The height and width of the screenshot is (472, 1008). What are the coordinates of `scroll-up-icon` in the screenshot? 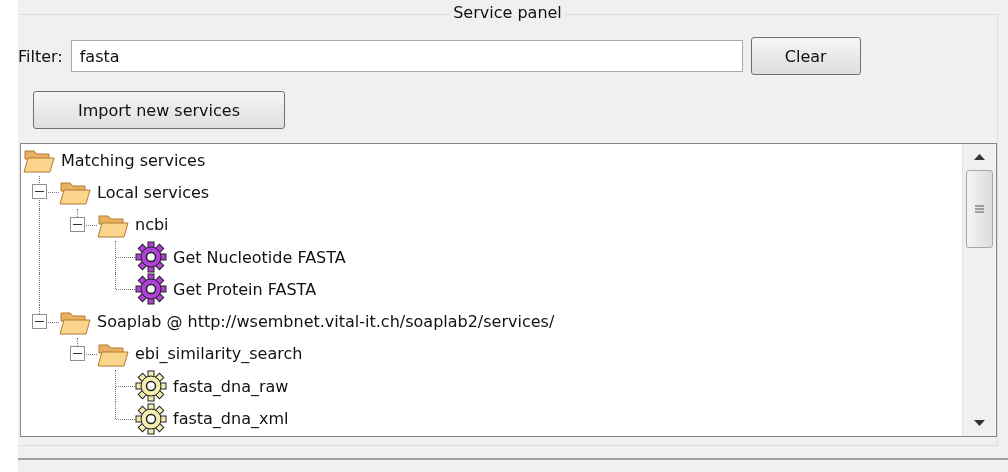 It's located at (979, 157).